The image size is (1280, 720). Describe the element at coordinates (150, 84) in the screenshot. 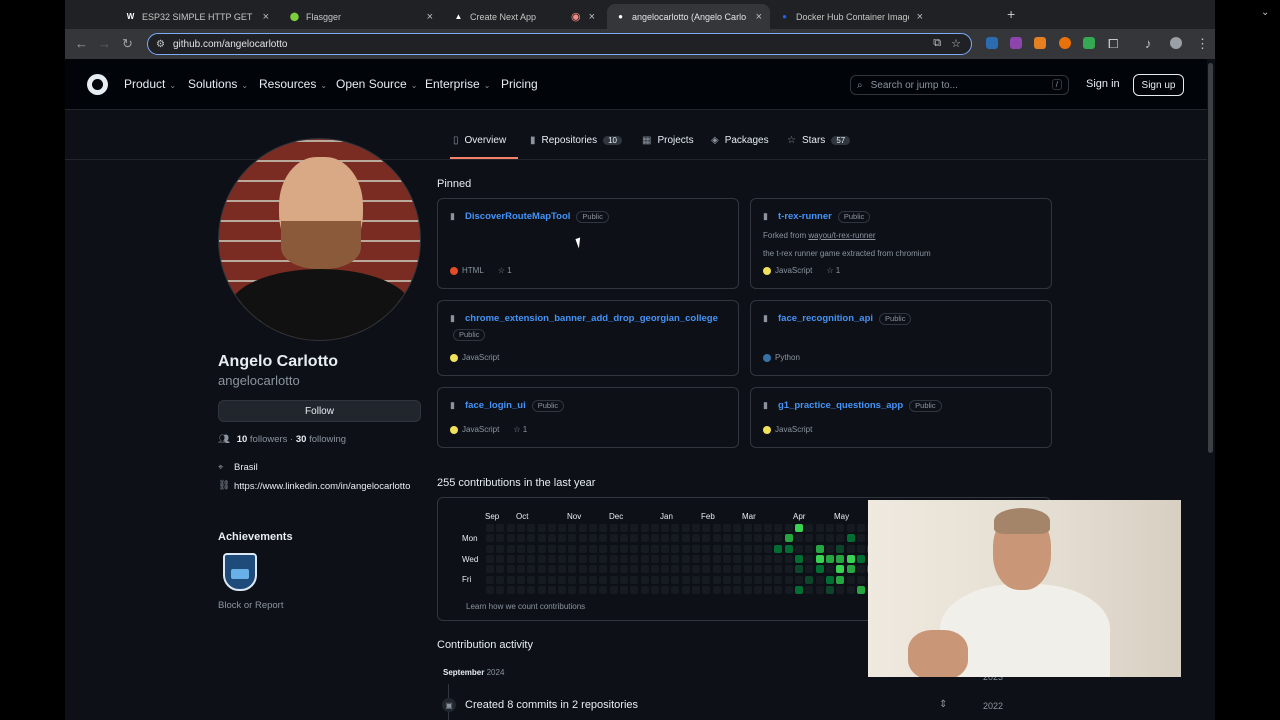

I see `nav-product: Product ⌄` at that location.